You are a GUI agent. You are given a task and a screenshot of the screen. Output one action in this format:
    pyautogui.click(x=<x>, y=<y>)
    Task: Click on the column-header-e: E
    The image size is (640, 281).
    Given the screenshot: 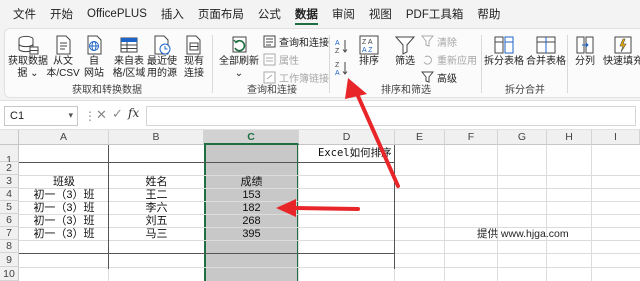 What is the action you would take?
    pyautogui.click(x=420, y=137)
    